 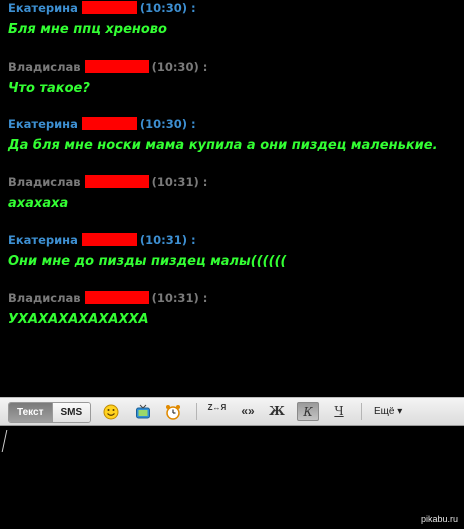 What do you see at coordinates (111, 411) in the screenshot?
I see `smiley-icon` at bounding box center [111, 411].